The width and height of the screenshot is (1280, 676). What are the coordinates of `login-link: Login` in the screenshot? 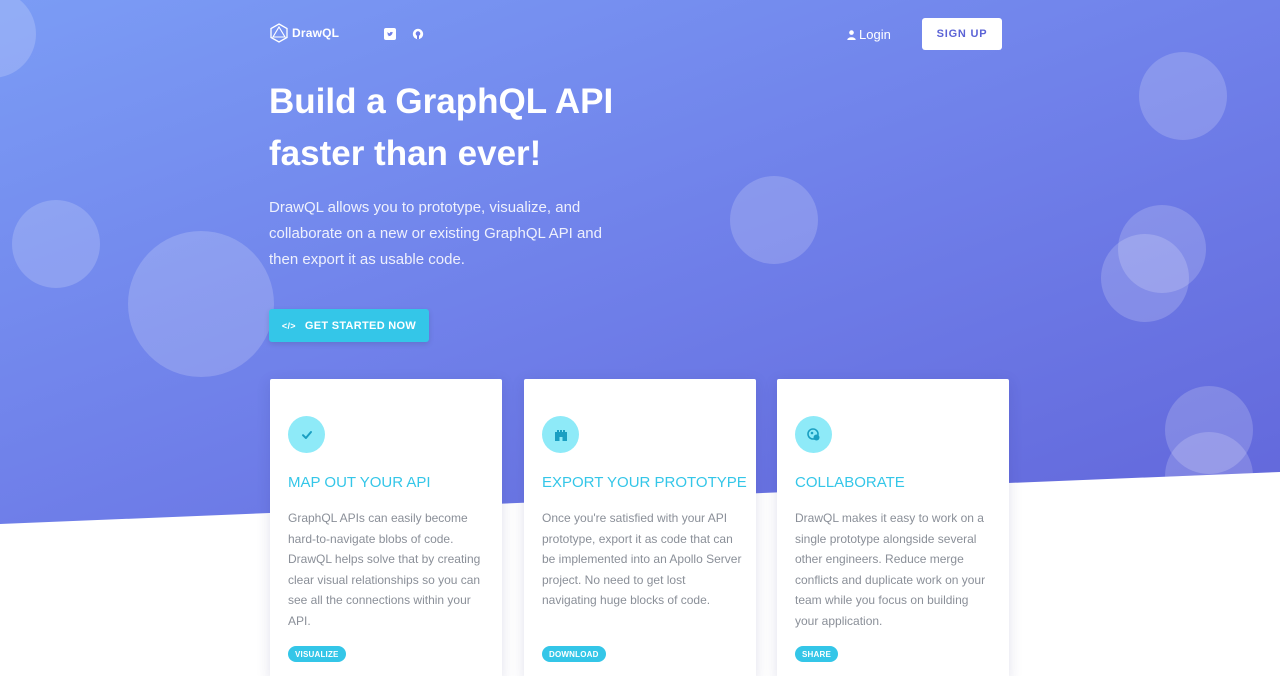 It's located at (869, 34).